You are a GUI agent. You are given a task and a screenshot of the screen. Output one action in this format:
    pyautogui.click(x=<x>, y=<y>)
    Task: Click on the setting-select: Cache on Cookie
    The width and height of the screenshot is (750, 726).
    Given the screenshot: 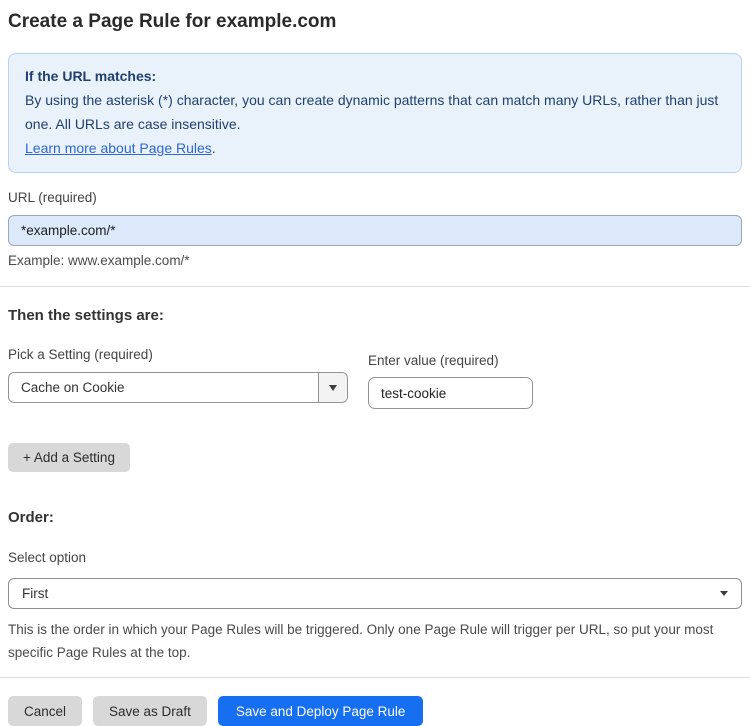 What is the action you would take?
    pyautogui.click(x=178, y=387)
    